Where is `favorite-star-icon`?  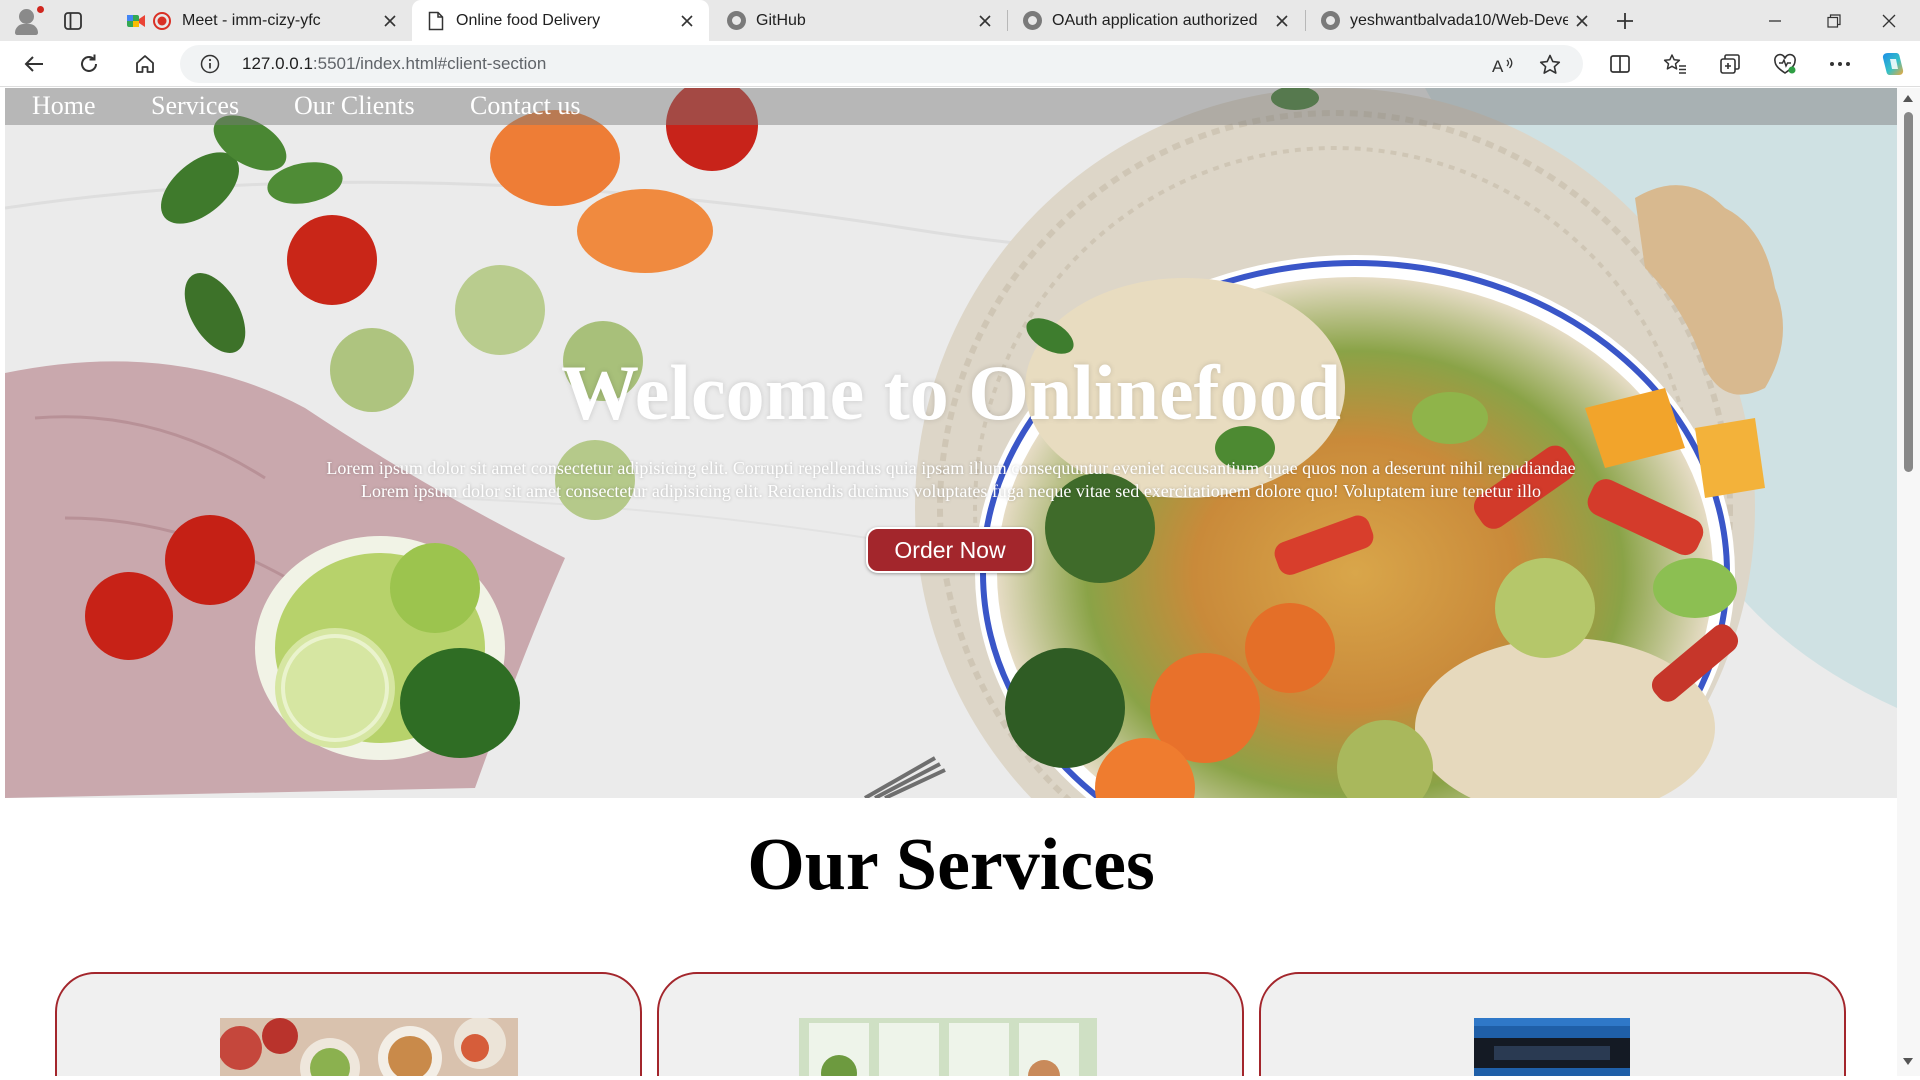 favorite-star-icon is located at coordinates (1552, 67).